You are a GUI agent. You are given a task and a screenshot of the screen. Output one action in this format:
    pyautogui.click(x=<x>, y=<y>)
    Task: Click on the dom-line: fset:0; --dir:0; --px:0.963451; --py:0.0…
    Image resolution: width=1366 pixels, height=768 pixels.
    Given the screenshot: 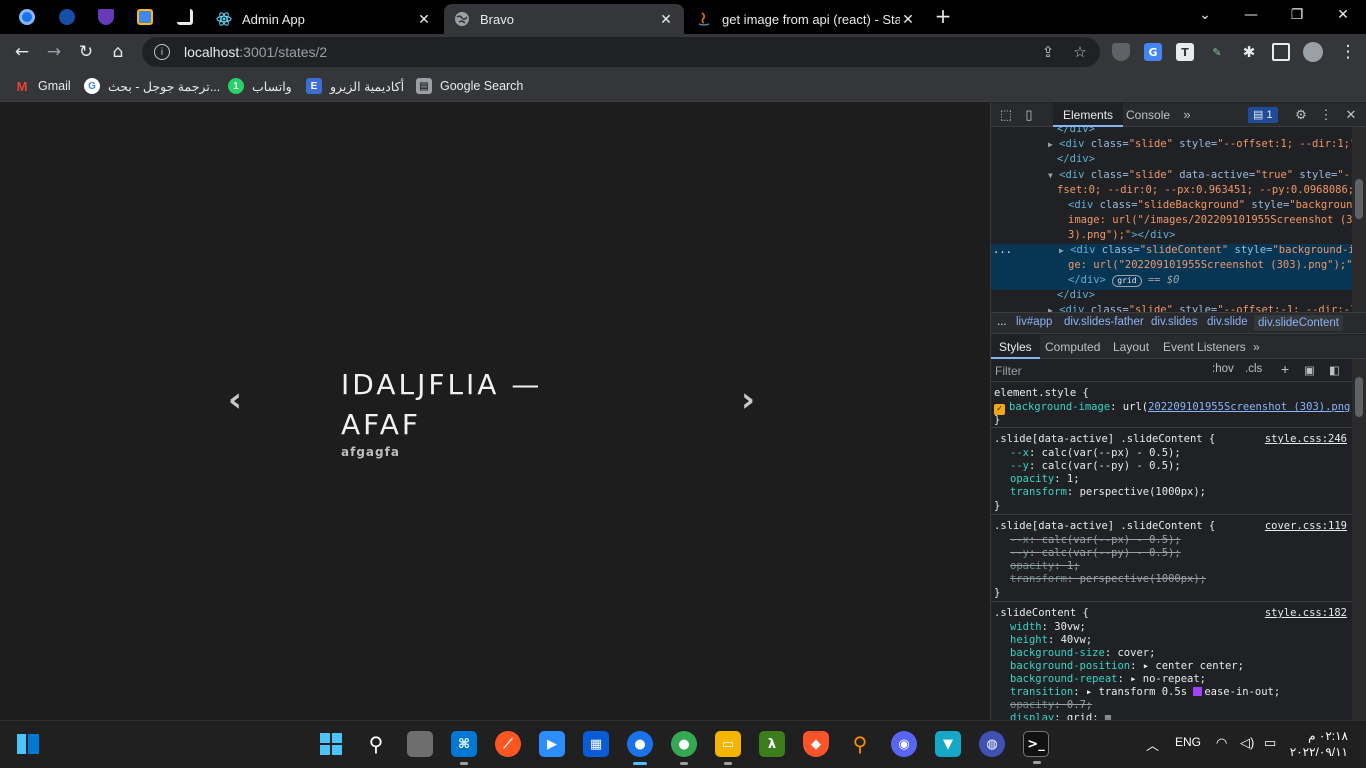 What is the action you would take?
    pyautogui.click(x=1205, y=190)
    